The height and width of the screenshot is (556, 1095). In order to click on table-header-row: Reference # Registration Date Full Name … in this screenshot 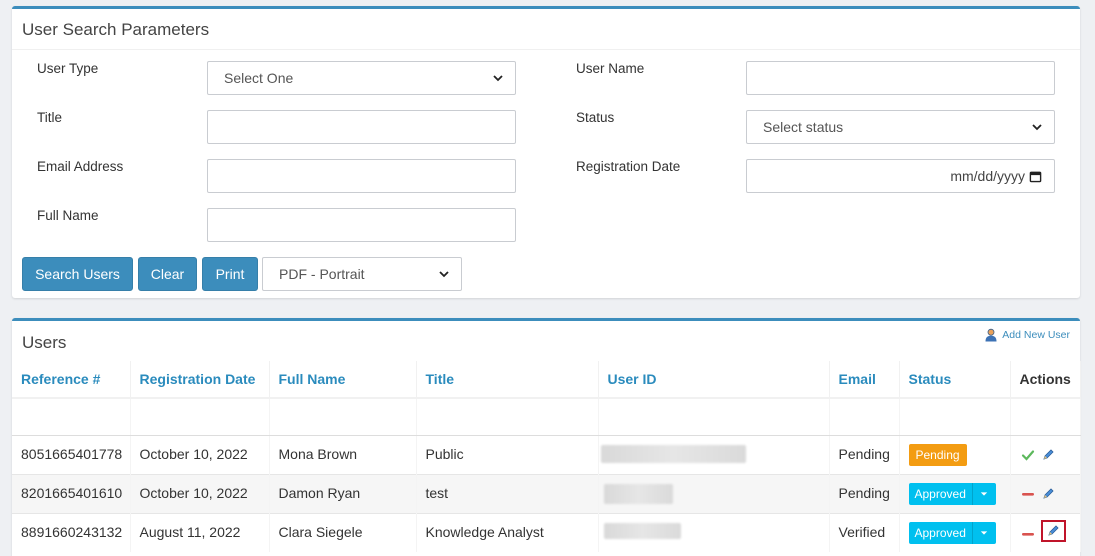, I will do `click(546, 380)`.